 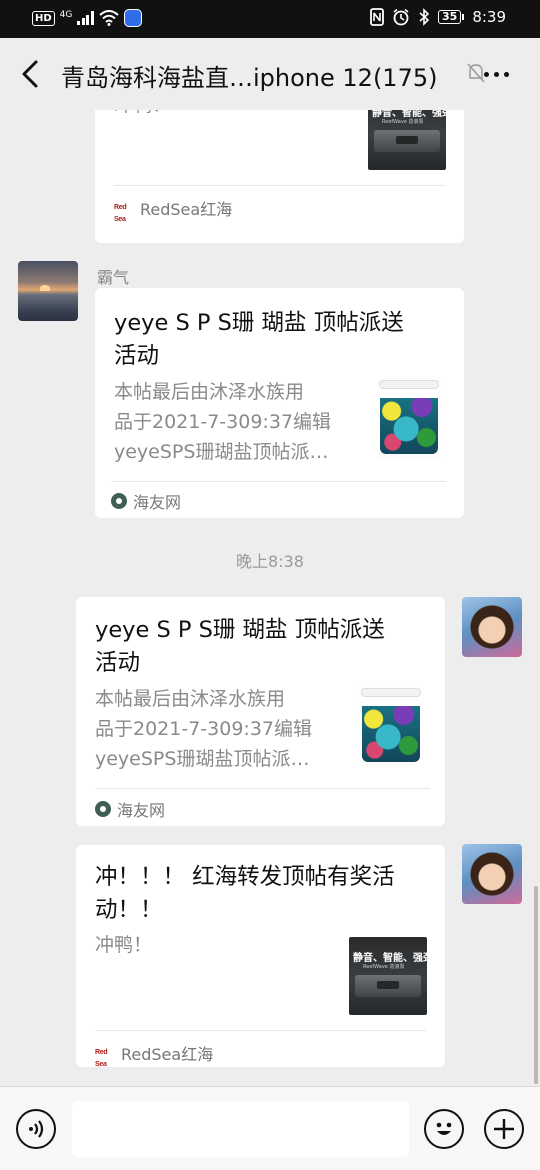 I want to click on alarm-icon, so click(x=401, y=17).